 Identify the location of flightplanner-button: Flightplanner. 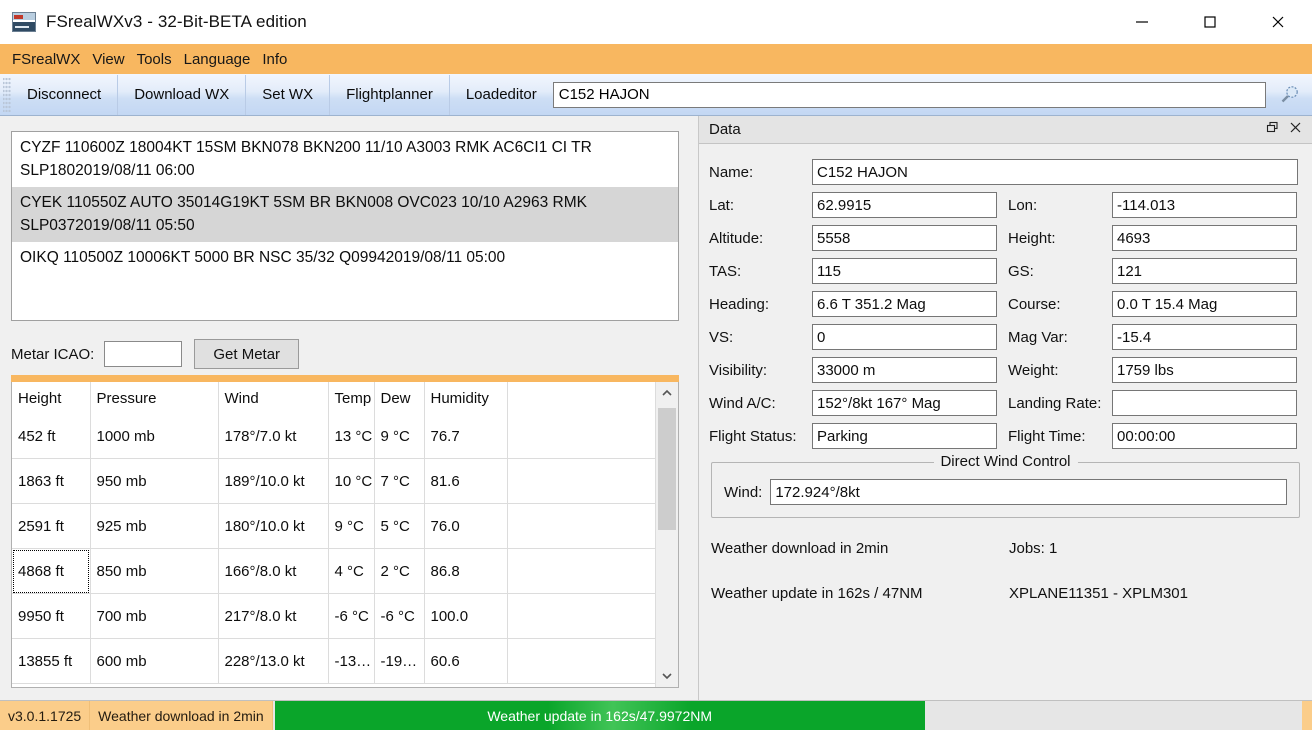
(390, 94).